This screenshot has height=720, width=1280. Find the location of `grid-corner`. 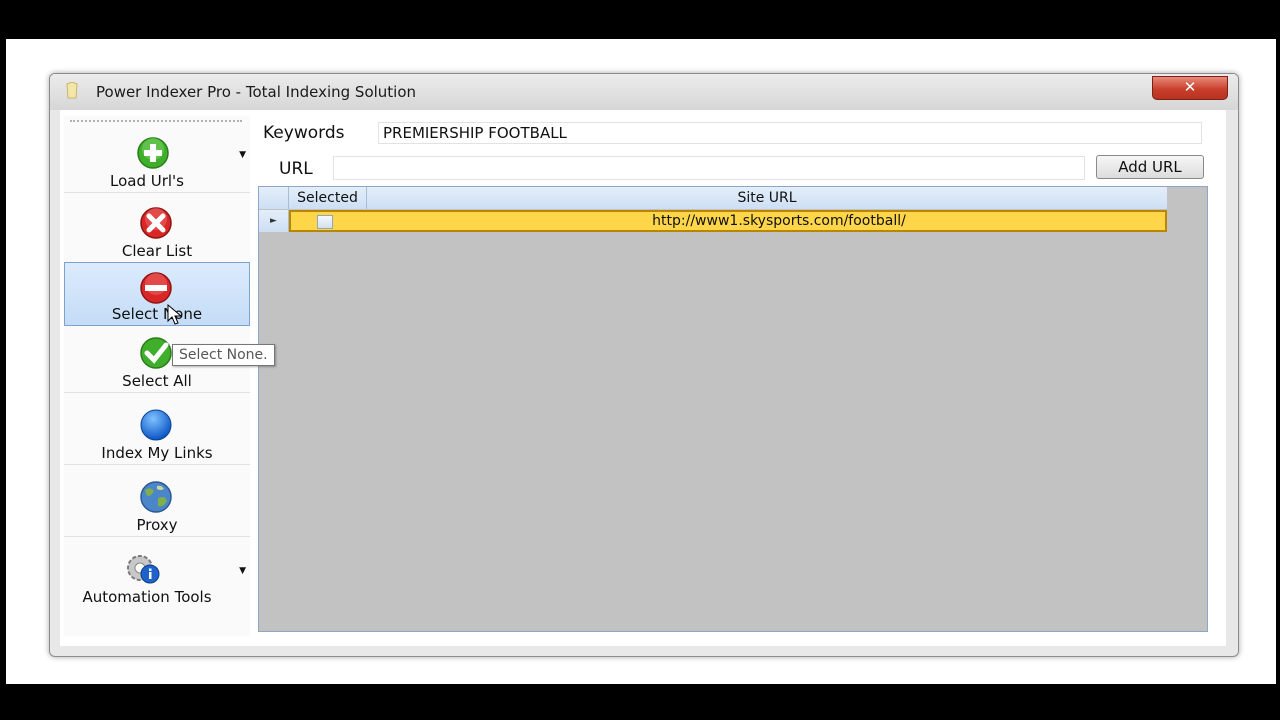

grid-corner is located at coordinates (274, 198).